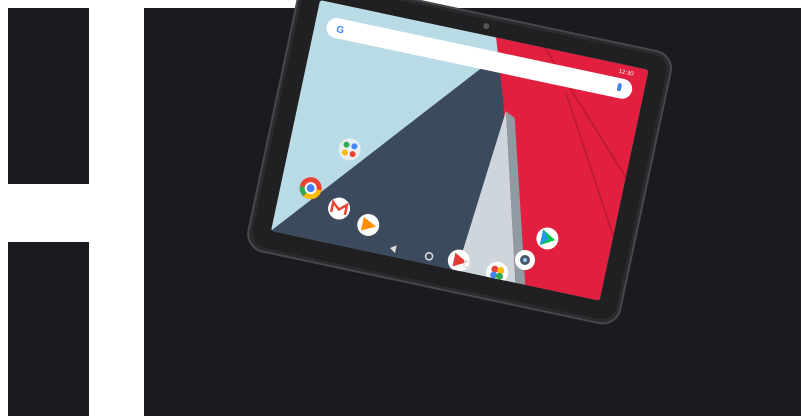 Image resolution: width=801 pixels, height=416 pixels. I want to click on dark-panel-left-bottom, so click(48, 329).